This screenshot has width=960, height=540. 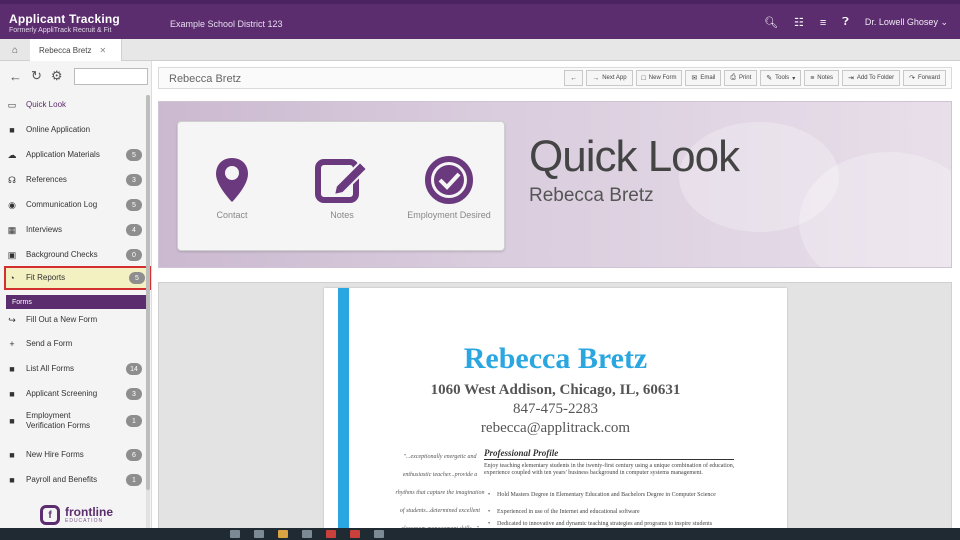 I want to click on sidebar-item-employment-verification: ■ Employment Verification Forms 1, so click(x=76, y=421).